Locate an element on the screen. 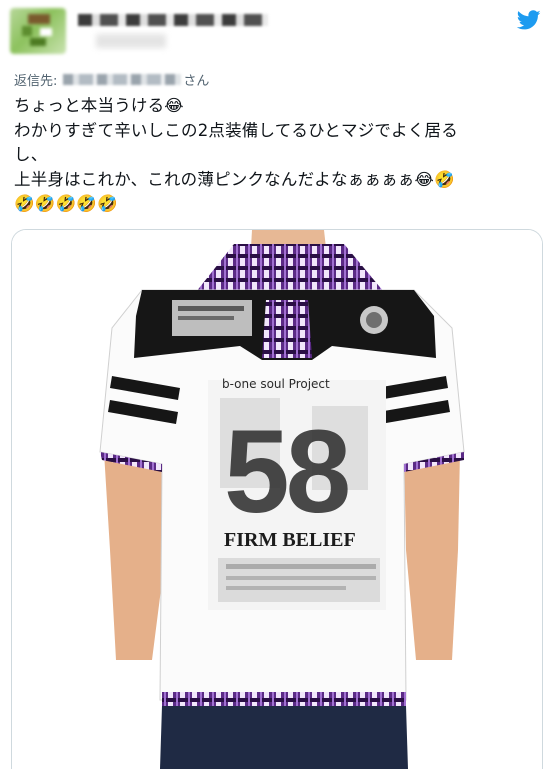  model-jeans is located at coordinates (284, 737).